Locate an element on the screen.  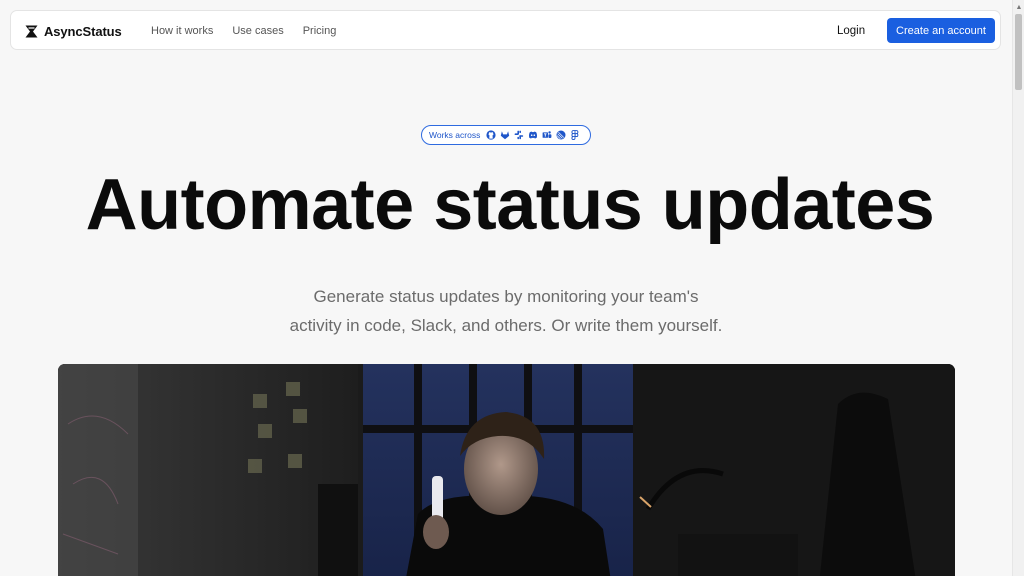
brand-name: AsyncStatus is located at coordinates (83, 31).